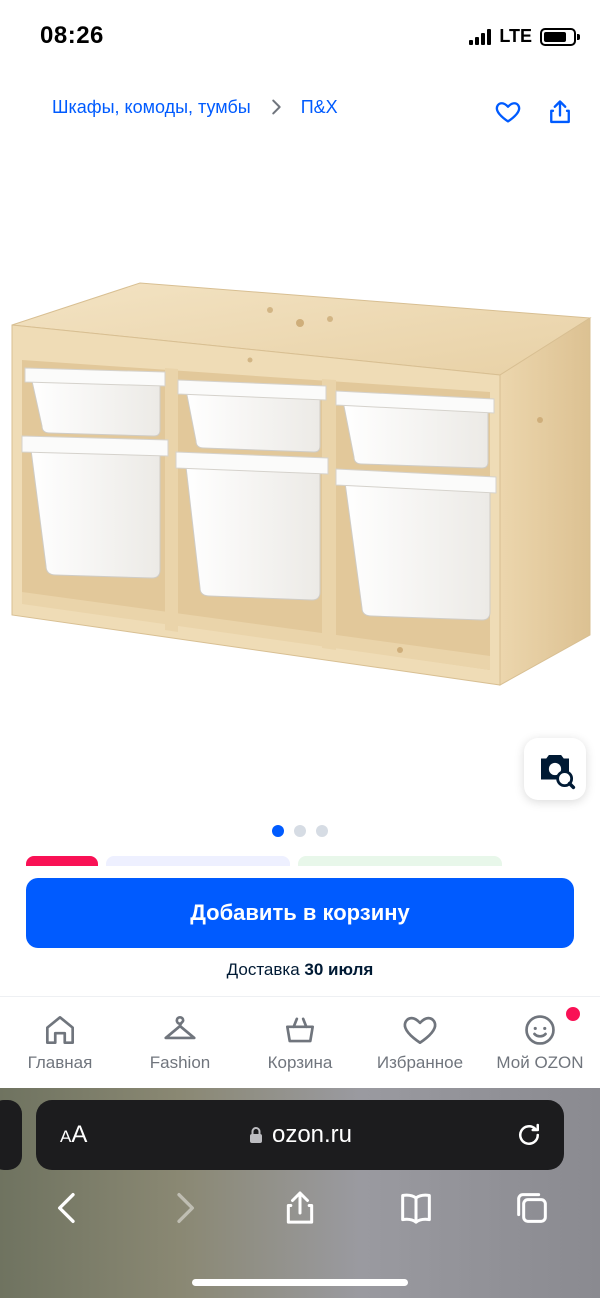 The width and height of the screenshot is (600, 1298). Describe the element at coordinates (68, 1208) in the screenshot. I see `back-icon` at that location.